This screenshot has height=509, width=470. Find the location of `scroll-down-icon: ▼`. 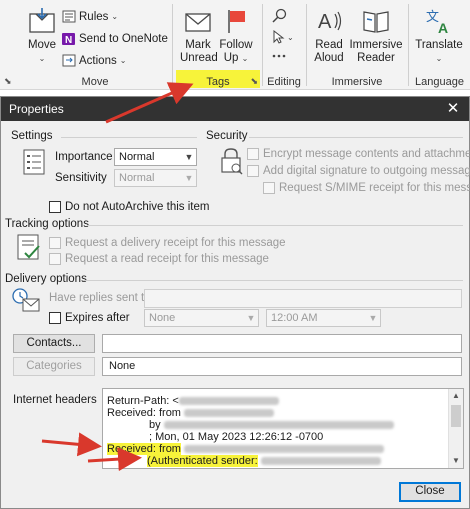

scroll-down-icon: ▼ is located at coordinates (456, 461).